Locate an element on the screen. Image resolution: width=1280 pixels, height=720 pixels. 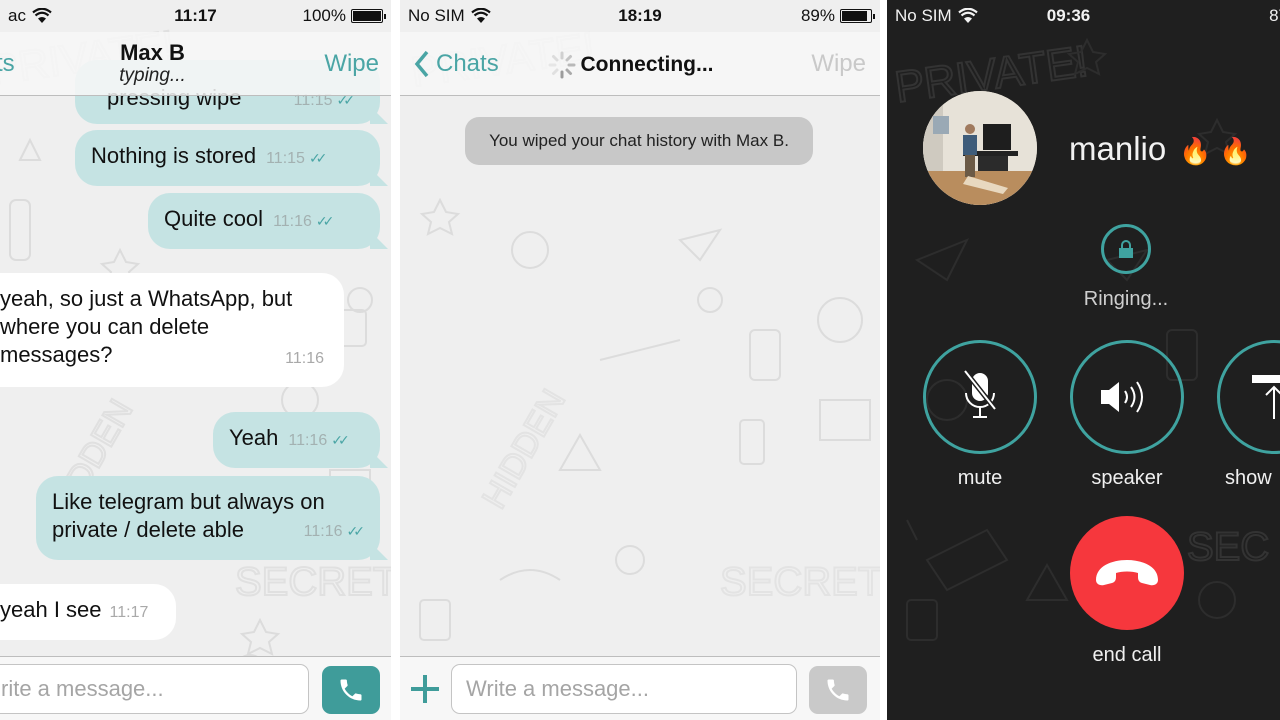
contact-avatar is located at coordinates (980, 148).